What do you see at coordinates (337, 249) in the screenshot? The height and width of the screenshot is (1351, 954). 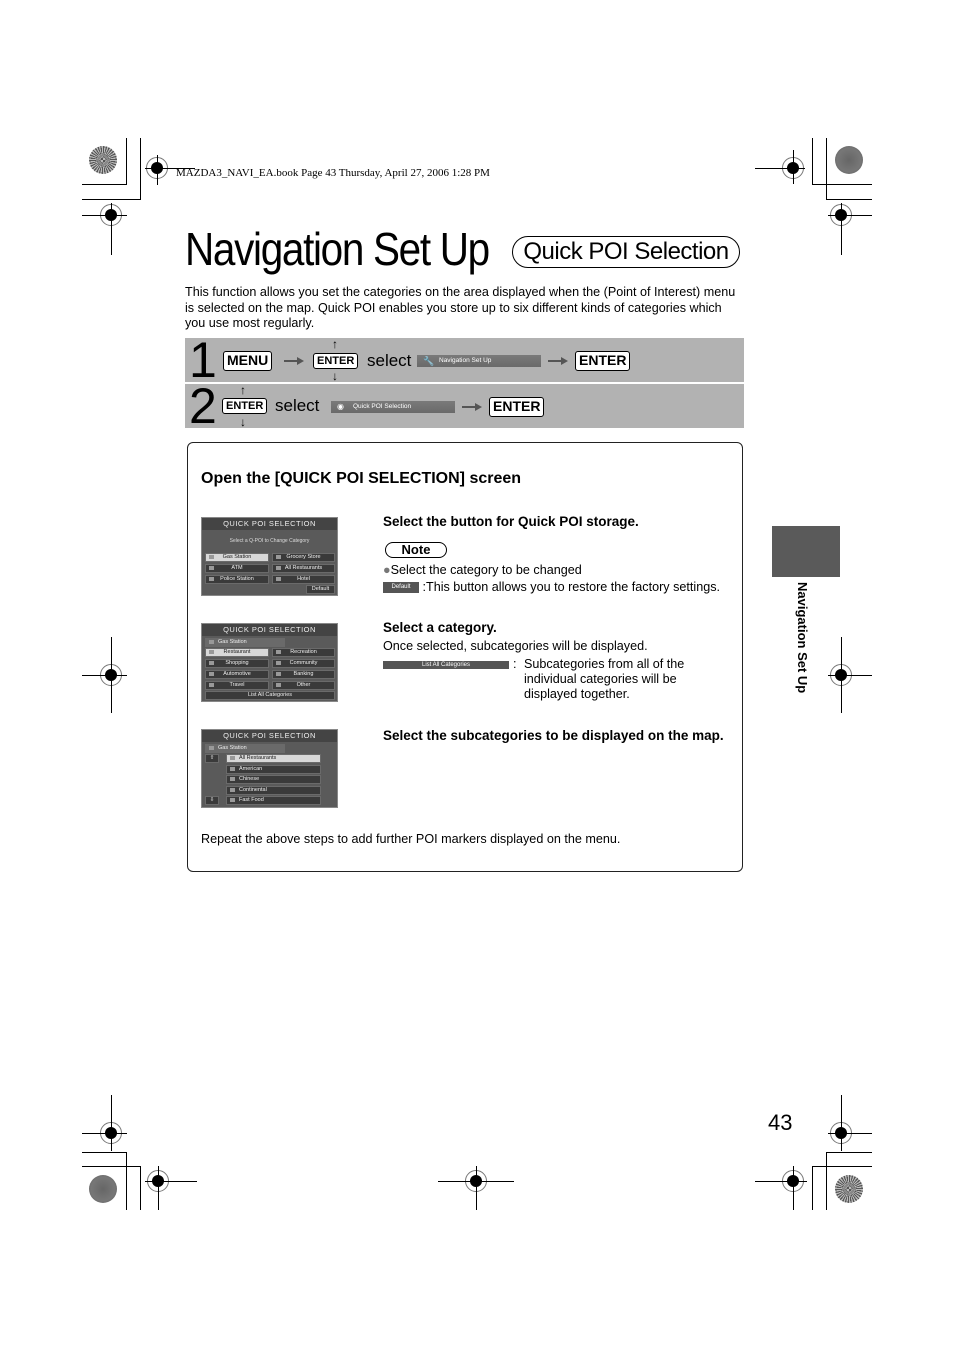 I see `page-title: Navigation Set Up` at bounding box center [337, 249].